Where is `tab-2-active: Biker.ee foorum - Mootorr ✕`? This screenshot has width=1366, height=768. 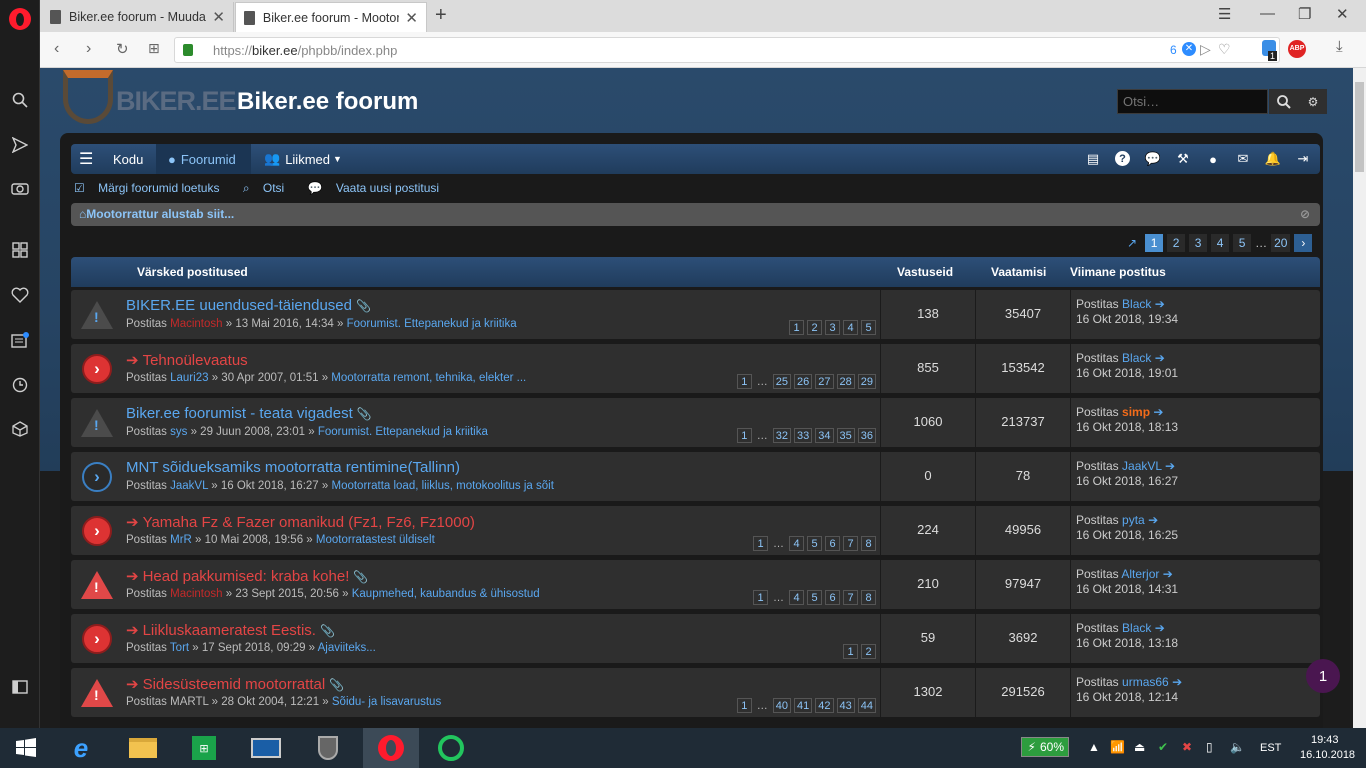 tab-2-active: Biker.ee foorum - Mootorr ✕ is located at coordinates (331, 17).